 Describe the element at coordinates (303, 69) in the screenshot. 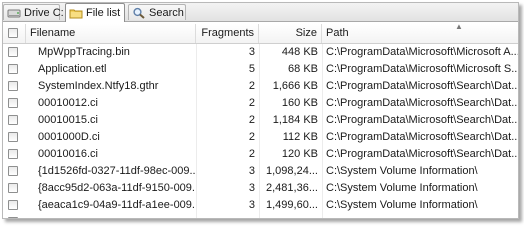

I see `size-cell: 68 KB` at that location.